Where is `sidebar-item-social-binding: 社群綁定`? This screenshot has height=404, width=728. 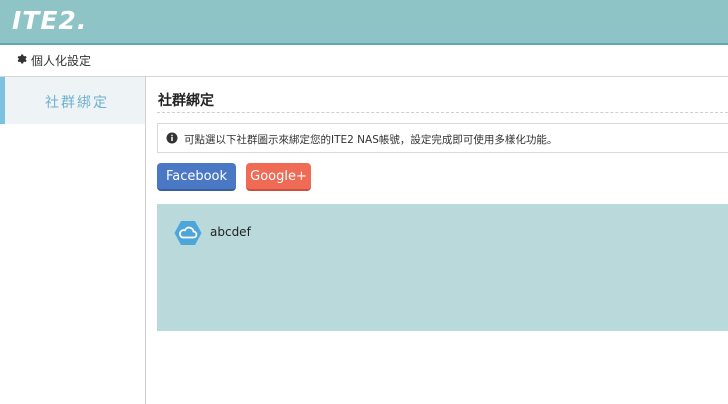 sidebar-item-social-binding: 社群綁定 is located at coordinates (72, 100).